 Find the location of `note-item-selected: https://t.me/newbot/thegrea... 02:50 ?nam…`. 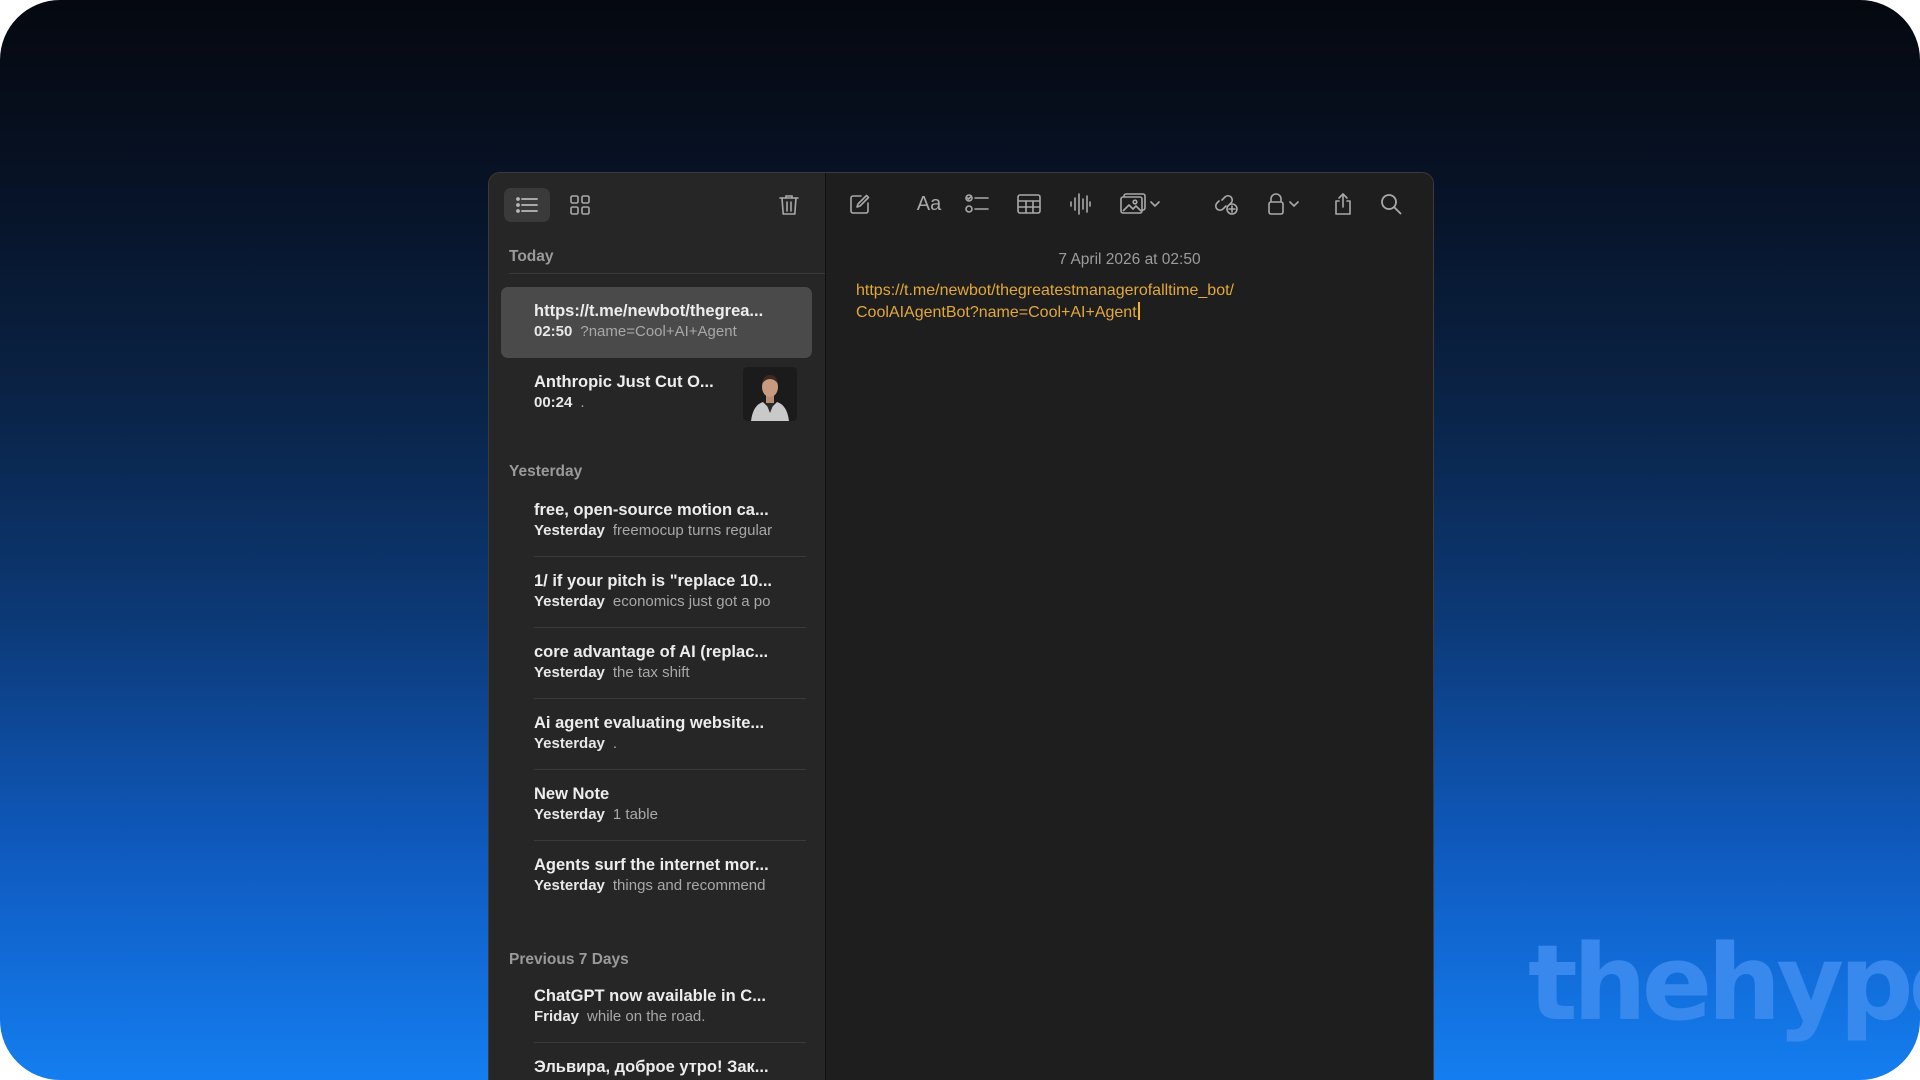

note-item-selected: https://t.me/newbot/thegrea... 02:50 ?nam… is located at coordinates (656, 322).